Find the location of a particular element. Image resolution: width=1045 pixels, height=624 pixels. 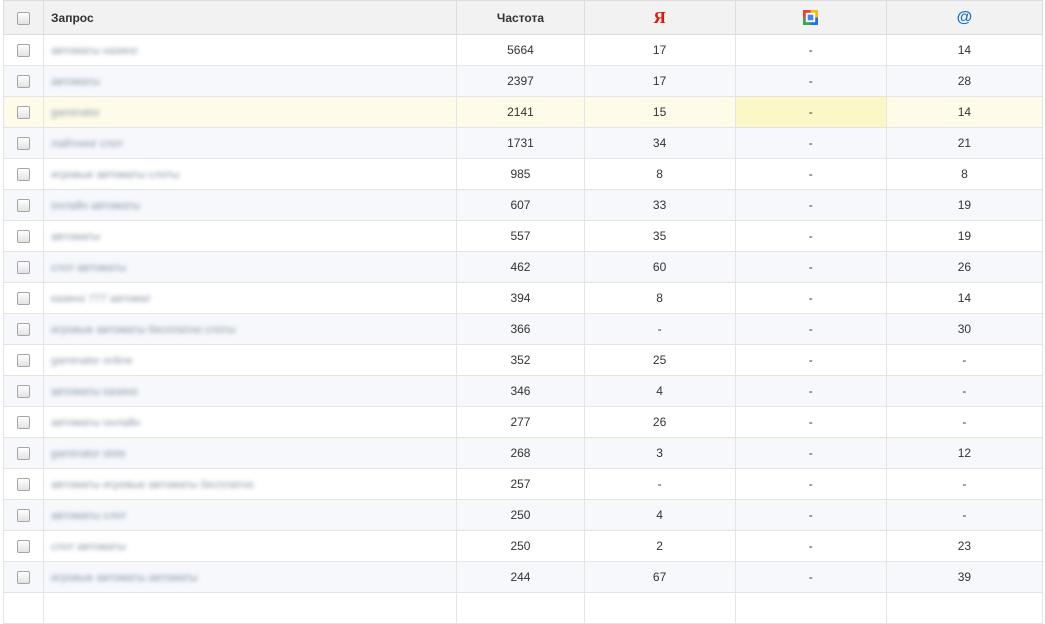

mail-position-cell is located at coordinates (964, 608).